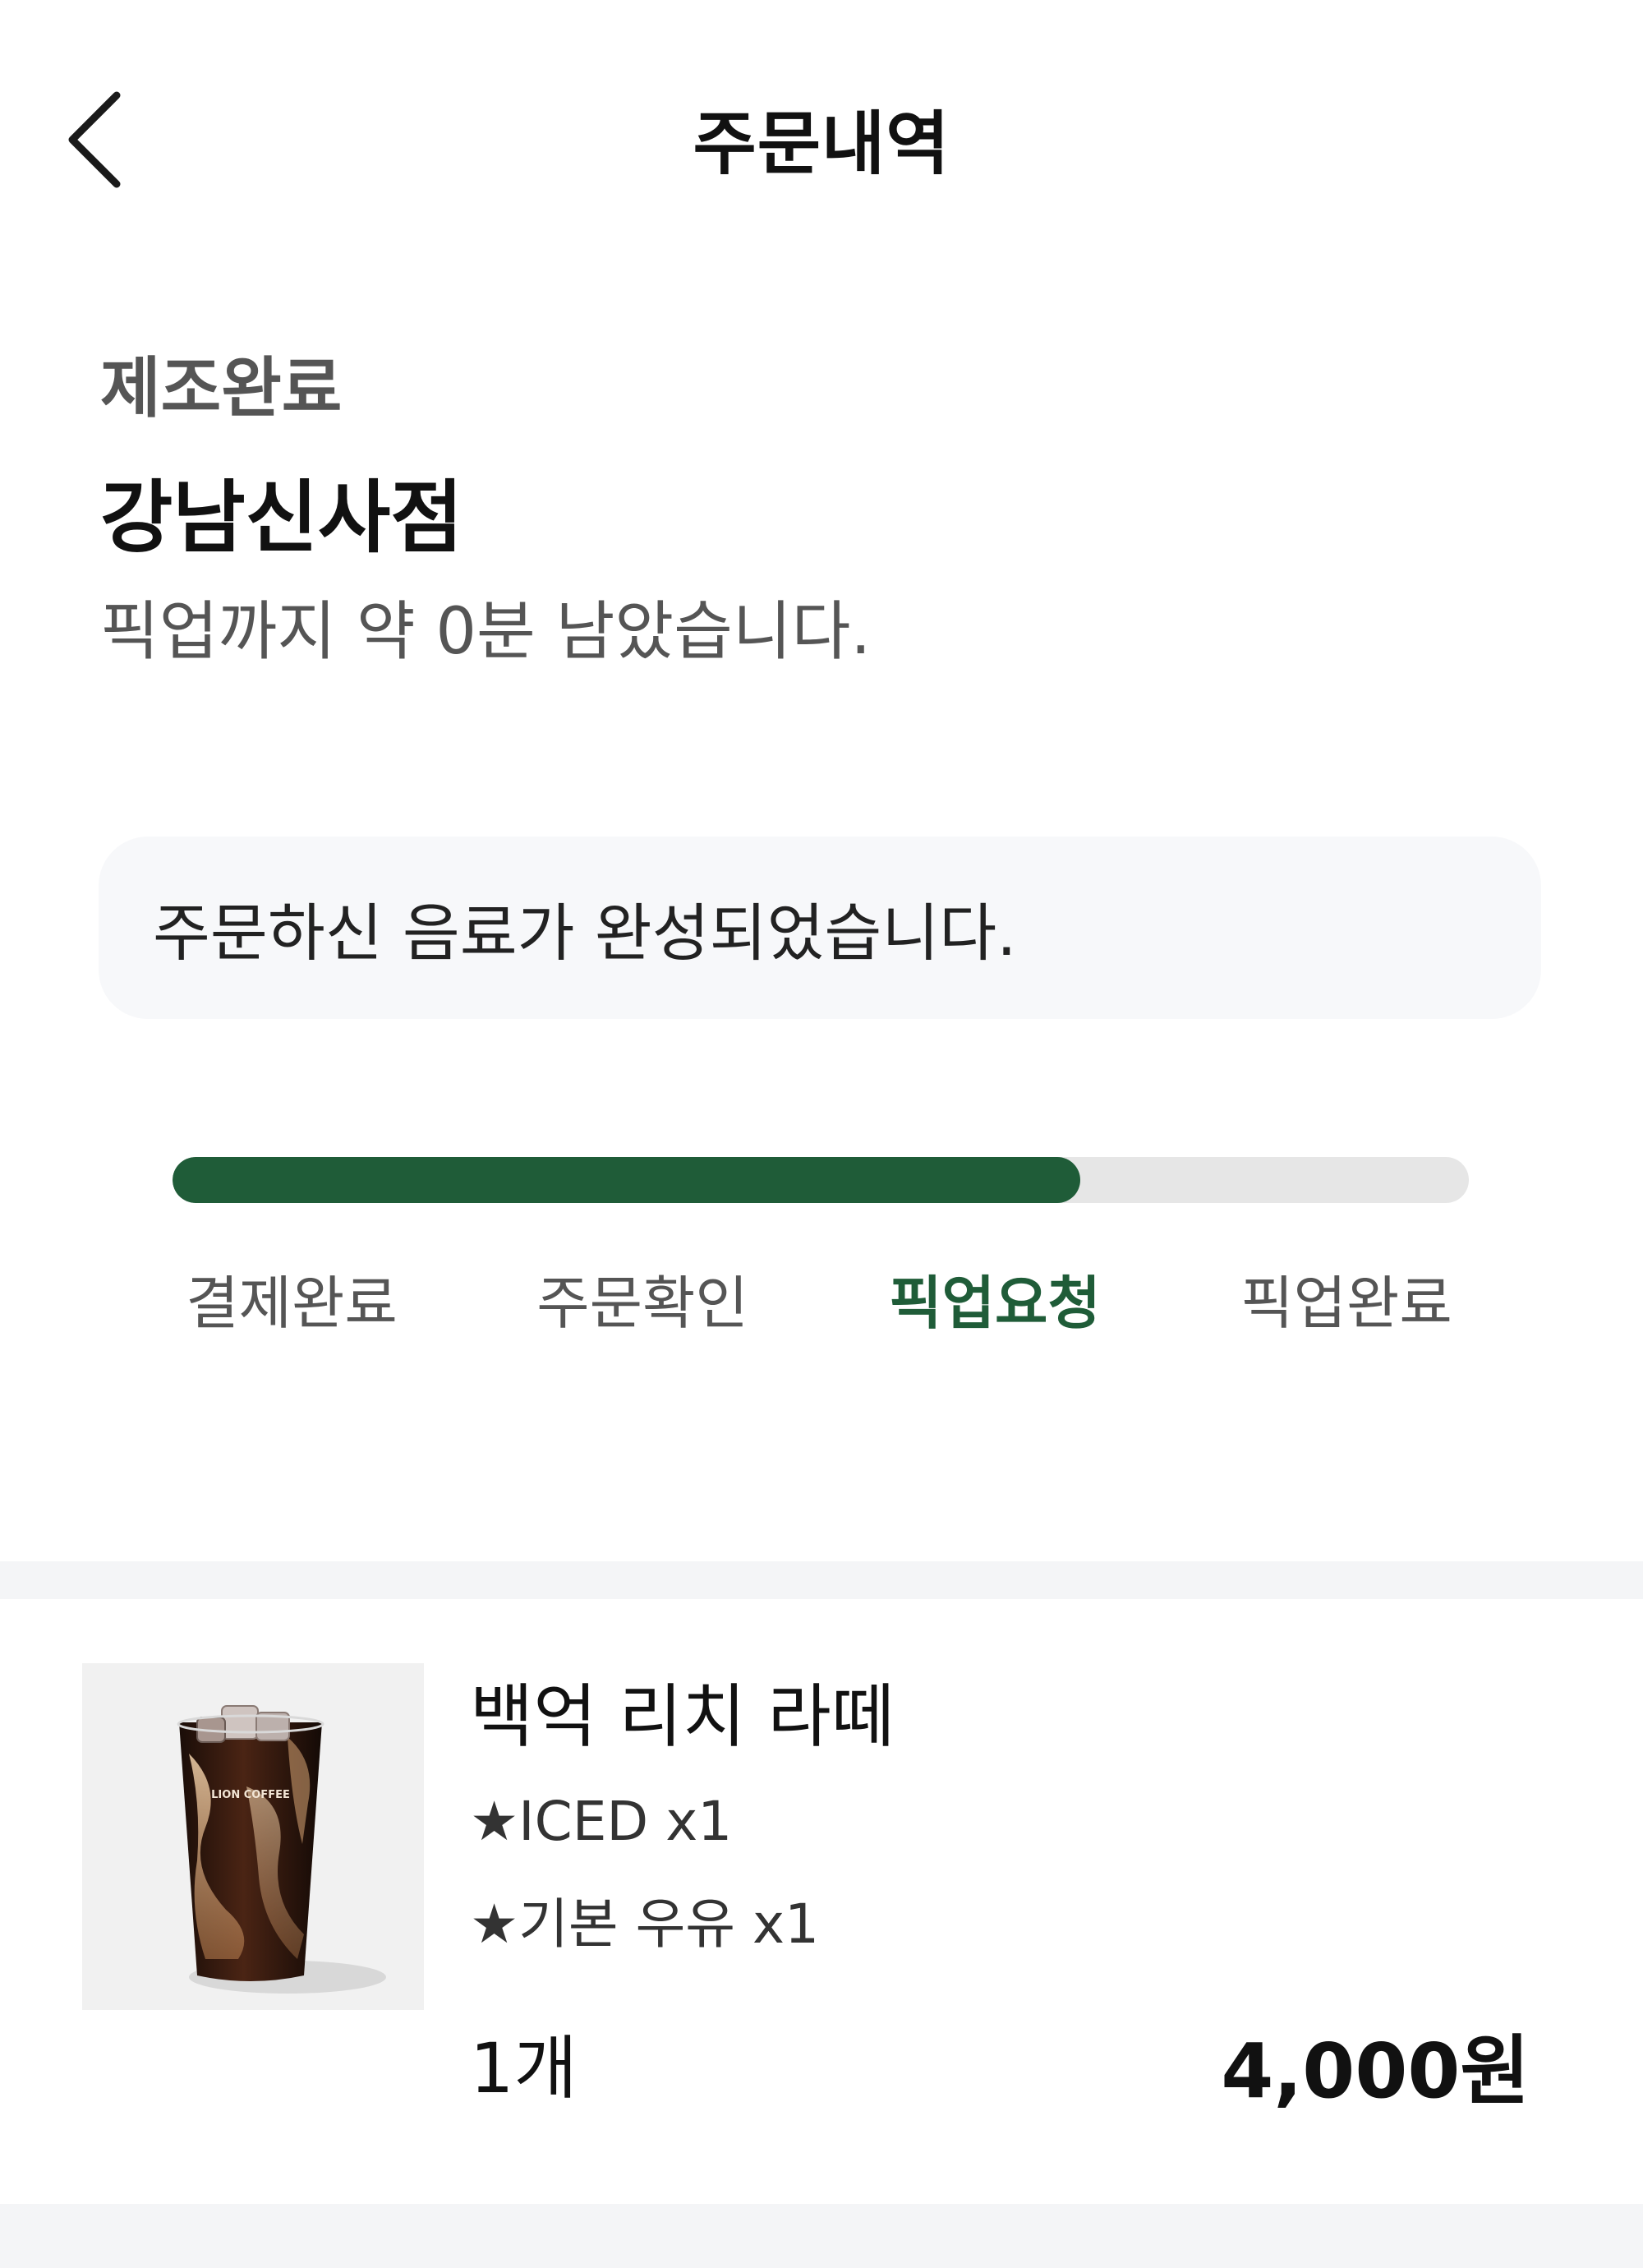 This screenshot has width=1643, height=2268. What do you see at coordinates (221, 388) in the screenshot?
I see `order-status: 제조완료` at bounding box center [221, 388].